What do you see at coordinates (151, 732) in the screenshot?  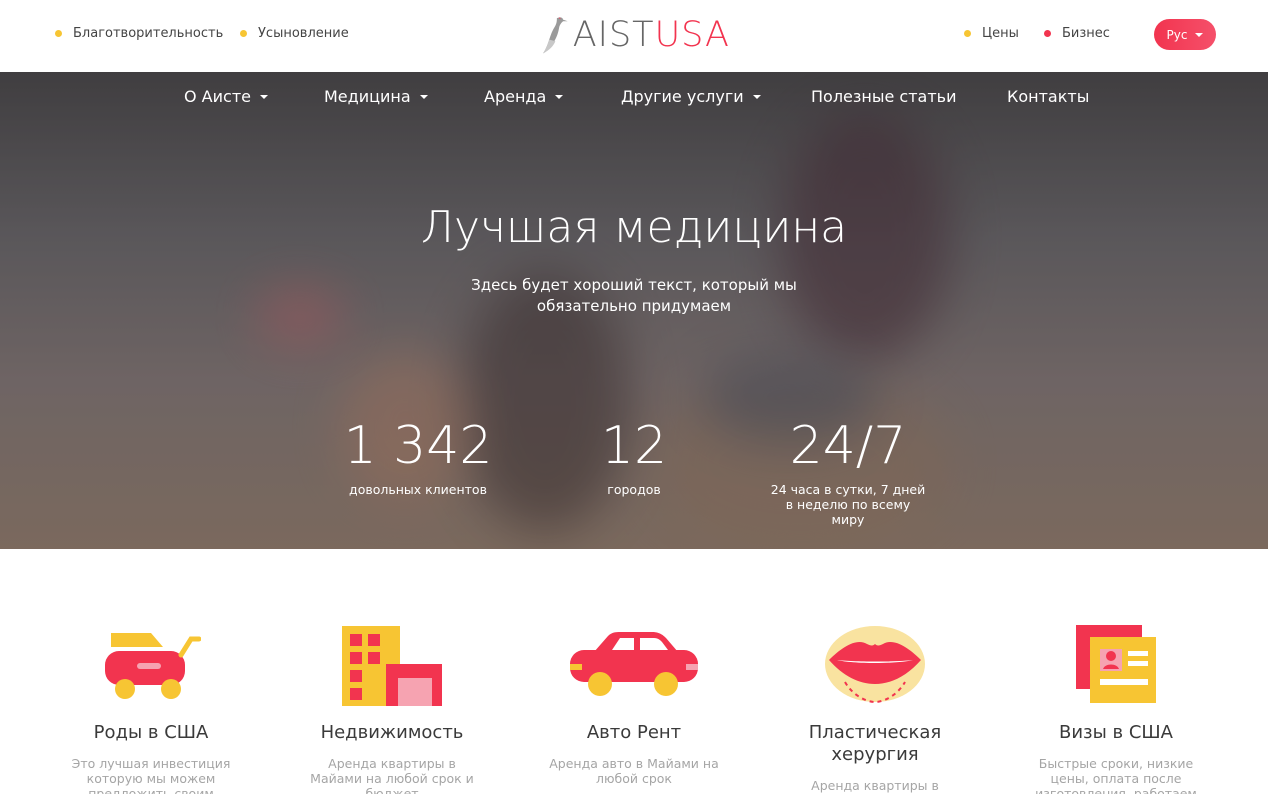 I see `service-title: Роды в США` at bounding box center [151, 732].